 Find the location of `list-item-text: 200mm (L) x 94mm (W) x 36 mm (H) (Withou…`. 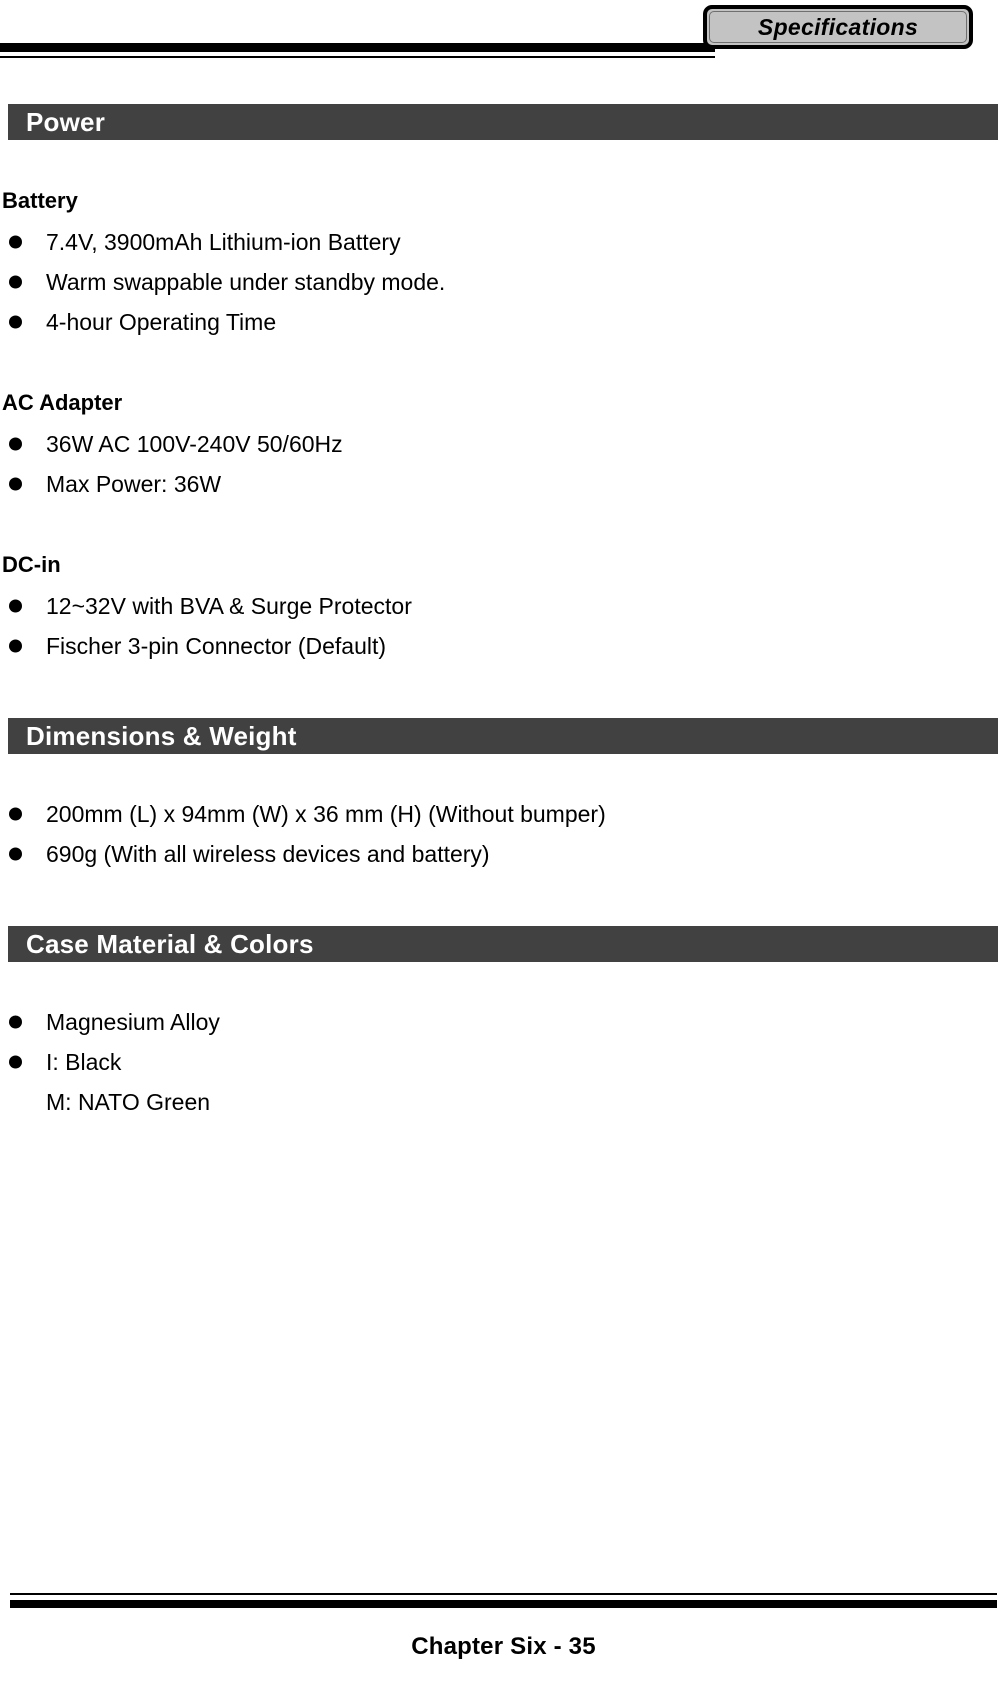

list-item-text: 200mm (L) x 94mm (W) x 36 mm (H) (Withou… is located at coordinates (326, 814).